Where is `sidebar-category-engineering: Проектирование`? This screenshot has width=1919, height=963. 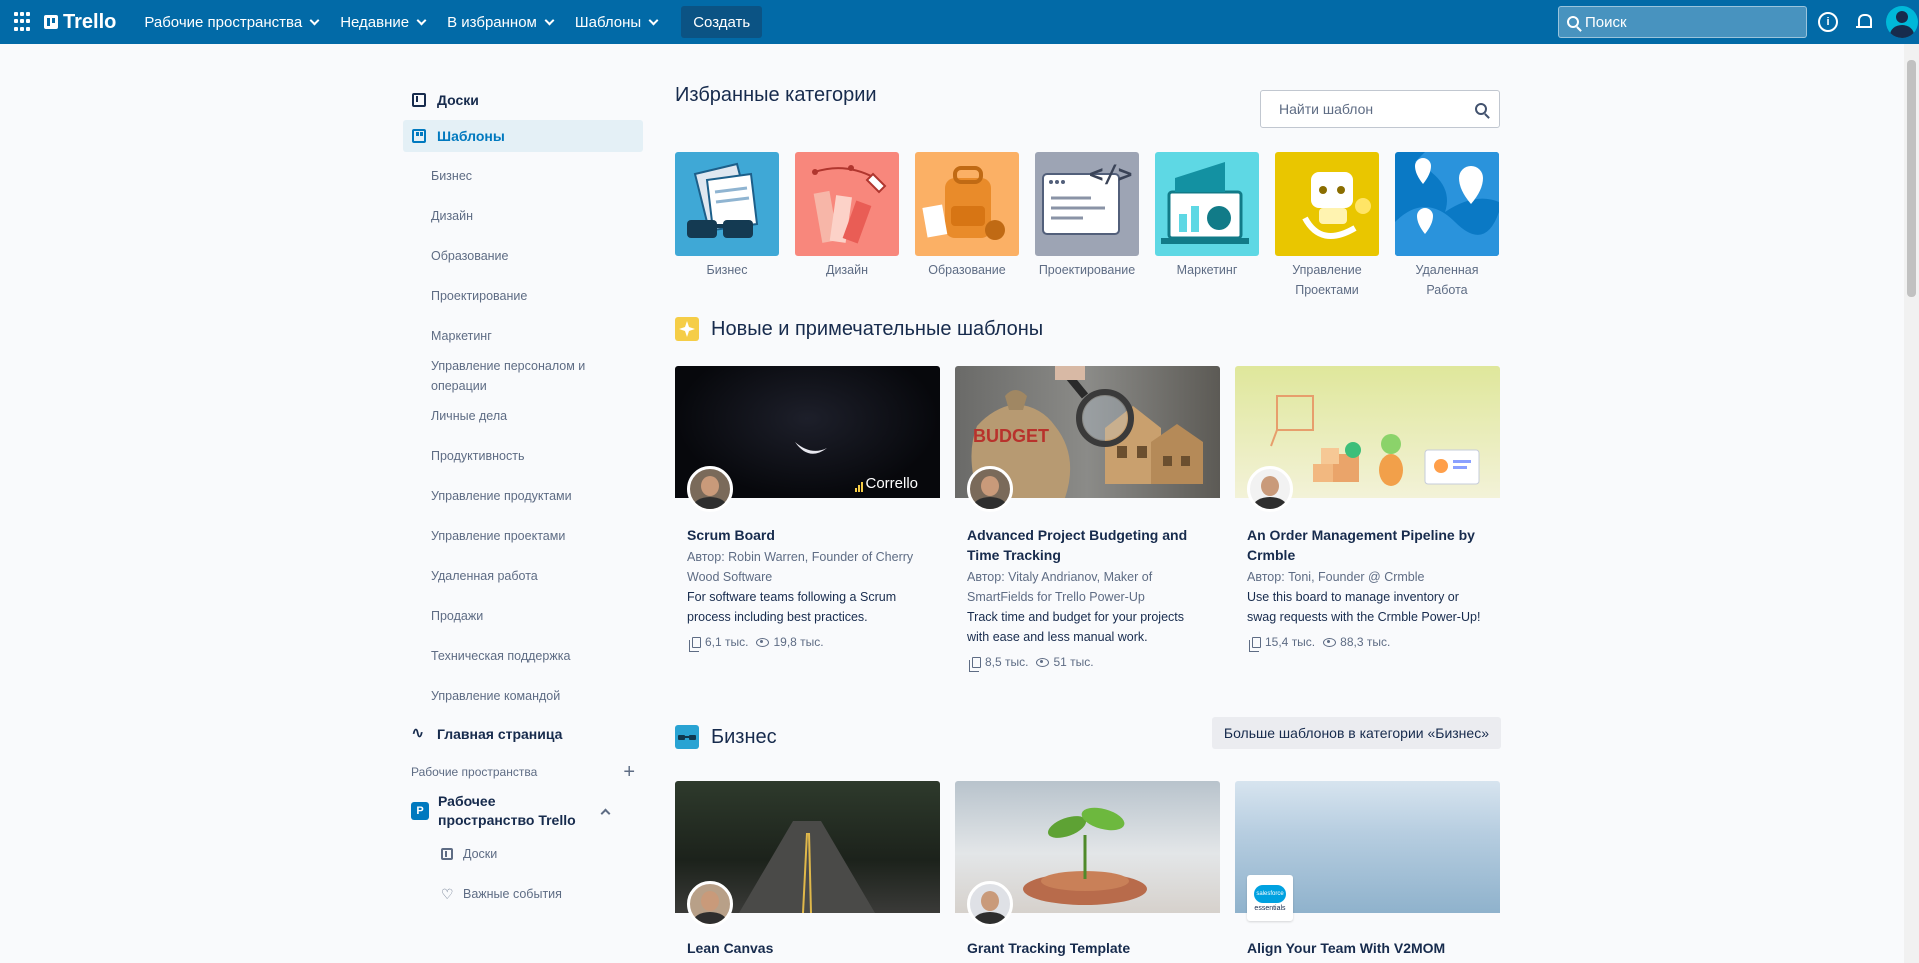 sidebar-category-engineering: Проектирование is located at coordinates (523, 296).